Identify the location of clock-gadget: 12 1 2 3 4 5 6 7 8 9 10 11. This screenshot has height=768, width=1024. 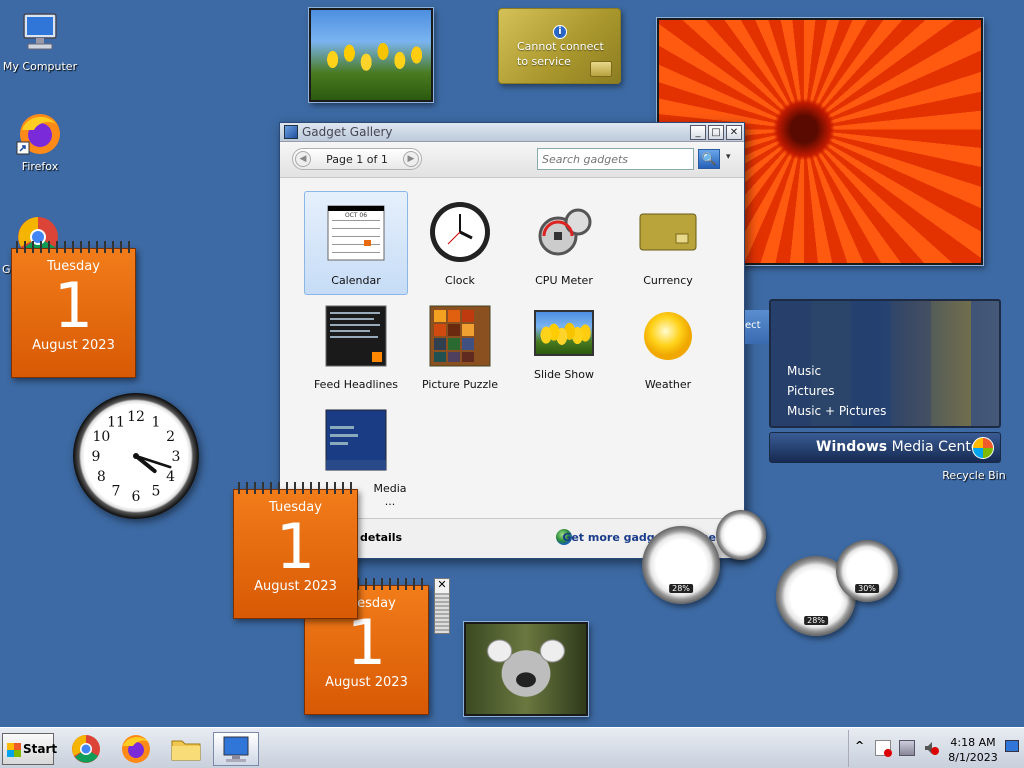
(136, 456).